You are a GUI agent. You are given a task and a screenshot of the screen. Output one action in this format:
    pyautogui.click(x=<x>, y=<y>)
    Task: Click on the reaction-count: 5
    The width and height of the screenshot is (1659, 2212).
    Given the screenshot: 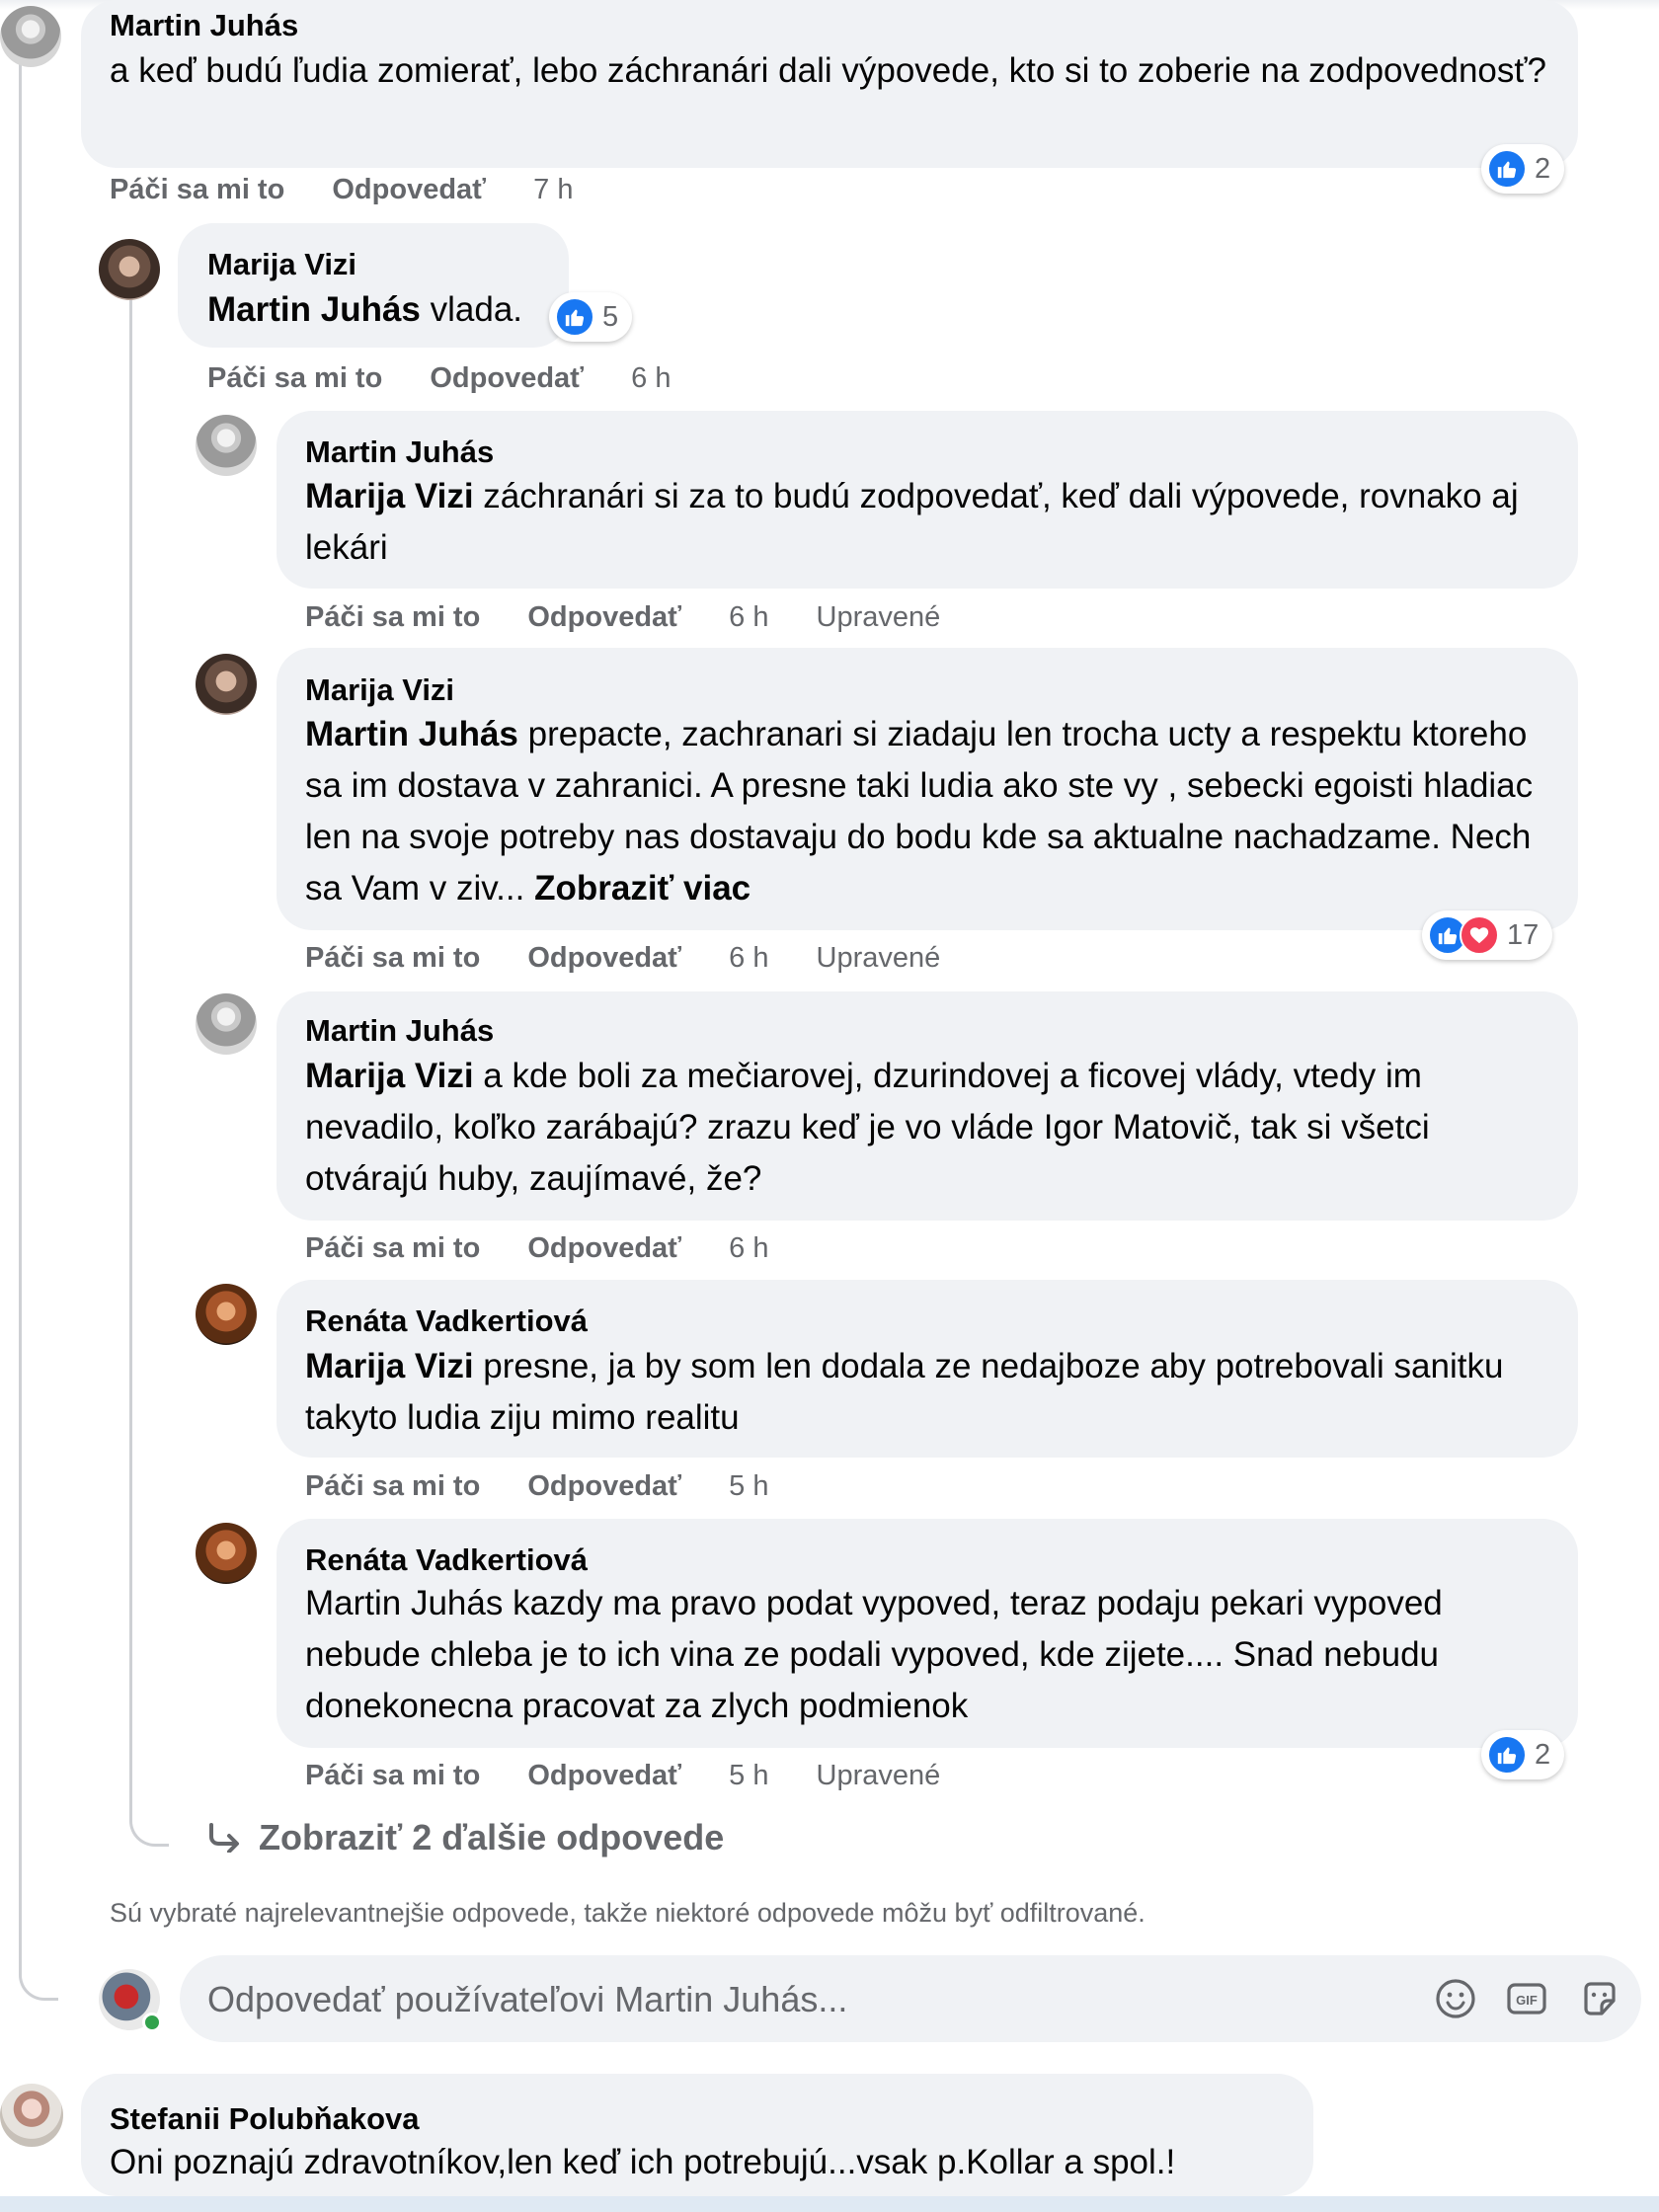 What is the action you would take?
    pyautogui.click(x=611, y=317)
    